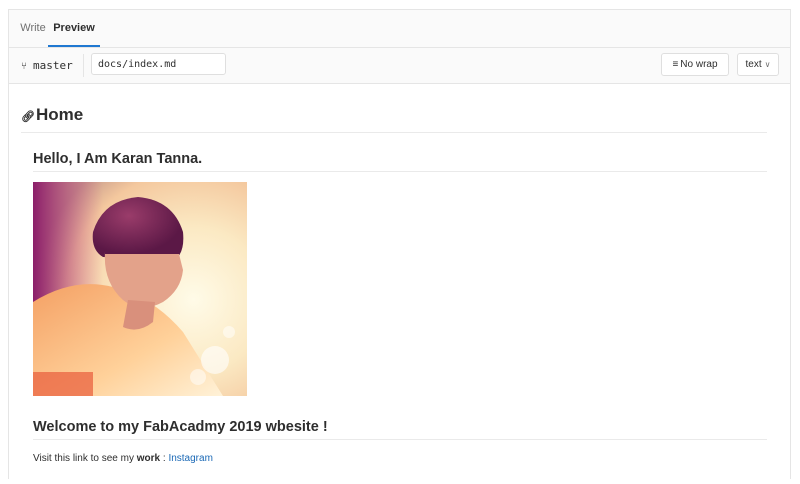 The width and height of the screenshot is (800, 484). Describe the element at coordinates (53, 65) in the screenshot. I see `branch-name: master` at that location.